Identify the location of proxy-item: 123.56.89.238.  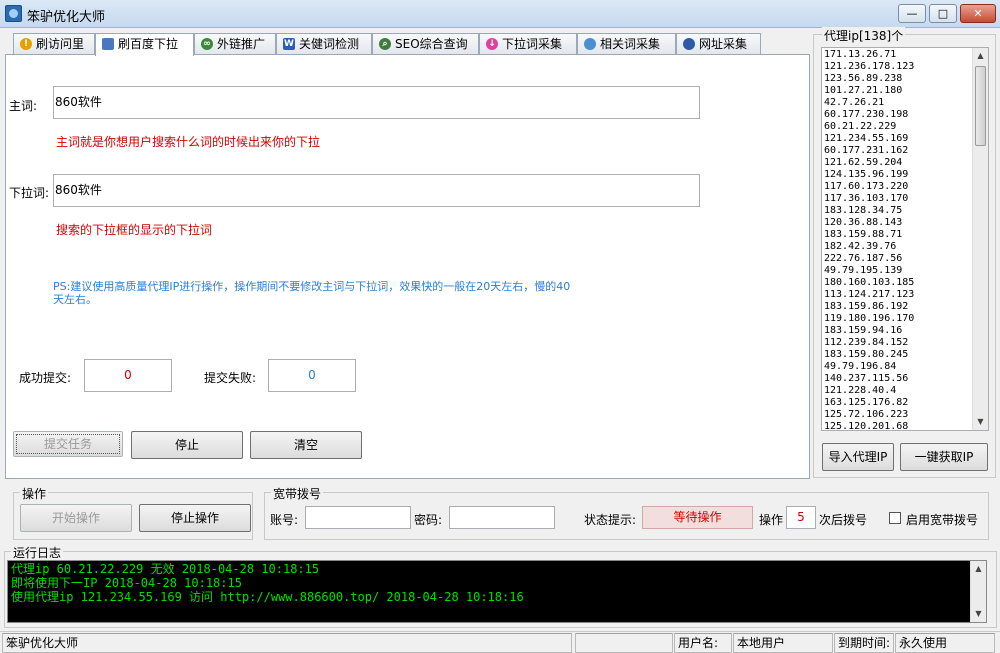
(898, 79).